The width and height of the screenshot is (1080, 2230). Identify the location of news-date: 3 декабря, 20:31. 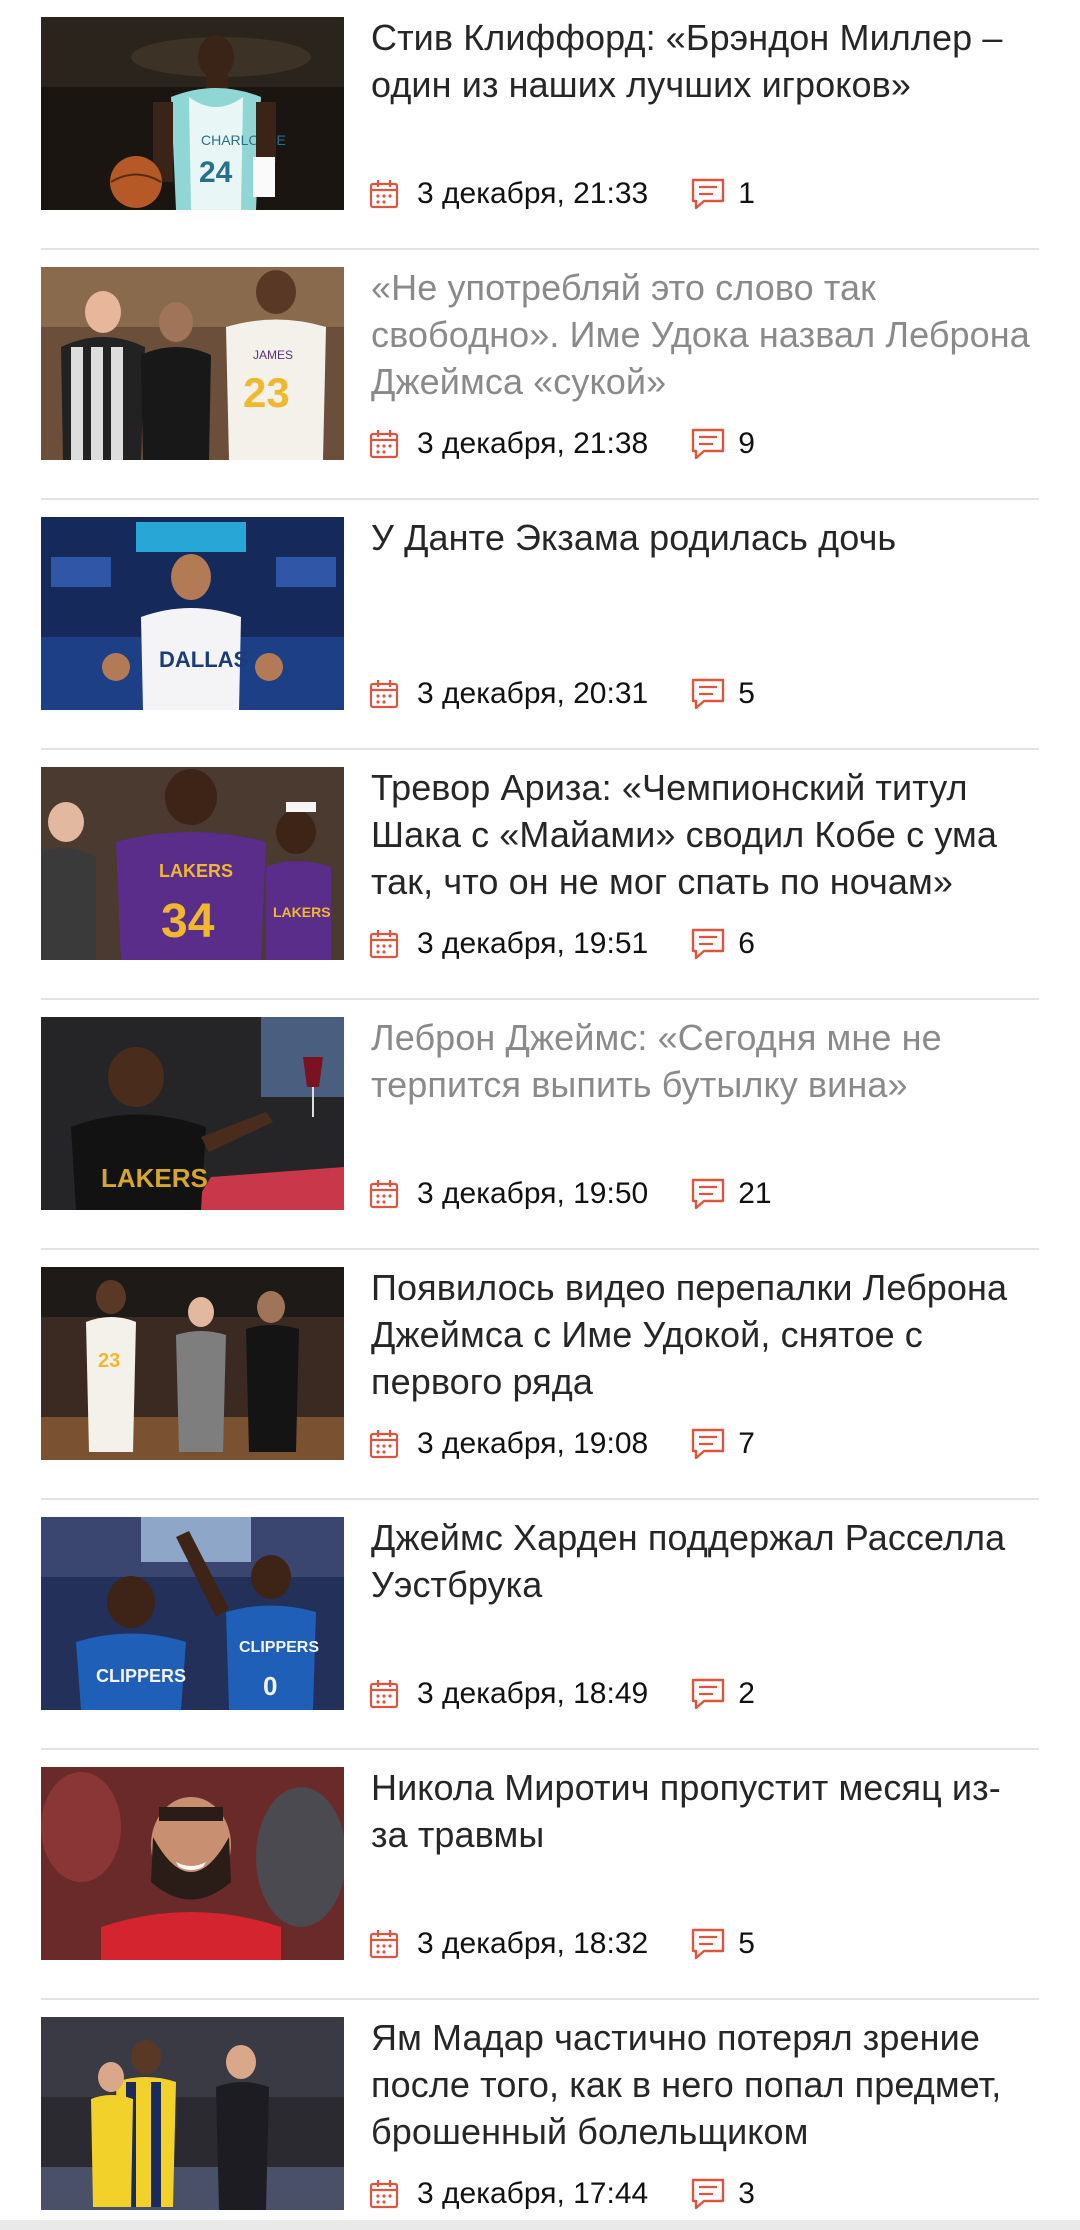
(533, 693).